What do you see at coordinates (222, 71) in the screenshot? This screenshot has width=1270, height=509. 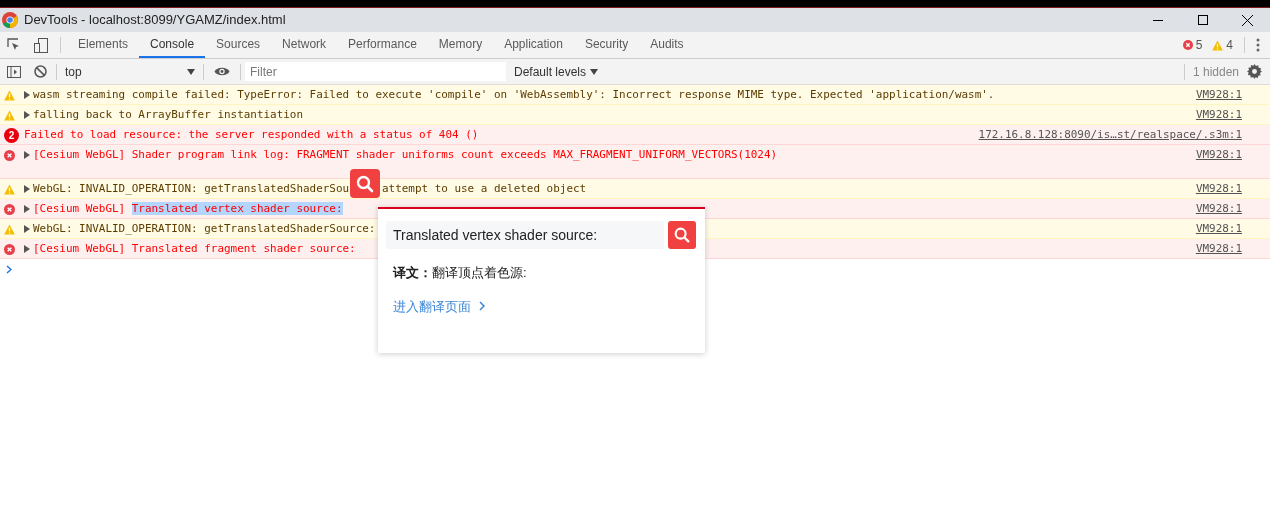 I see `eye-icon` at bounding box center [222, 71].